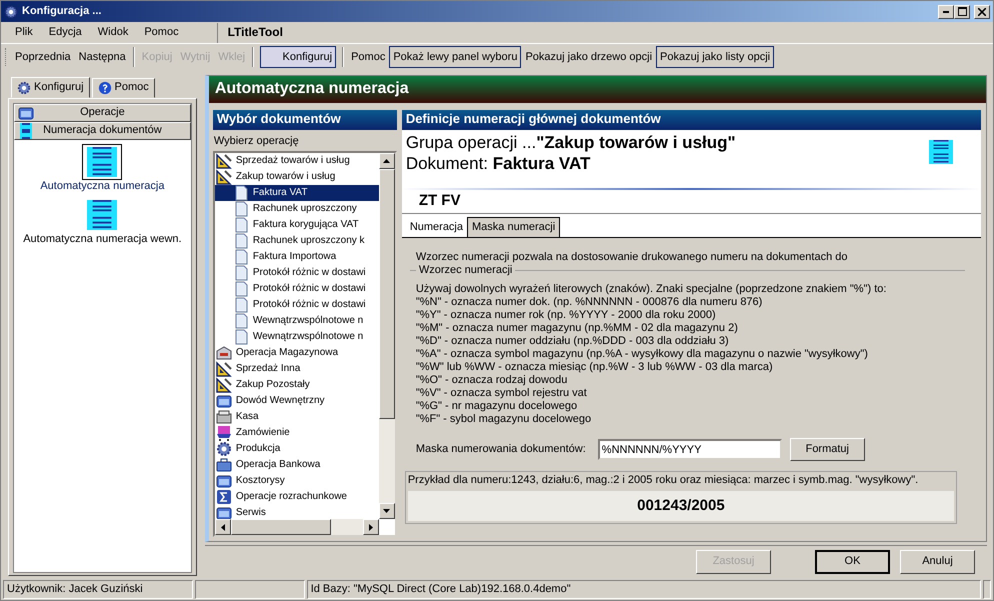  What do you see at coordinates (304, 209) in the screenshot?
I see `tree-item: Rachunek uproszczony` at bounding box center [304, 209].